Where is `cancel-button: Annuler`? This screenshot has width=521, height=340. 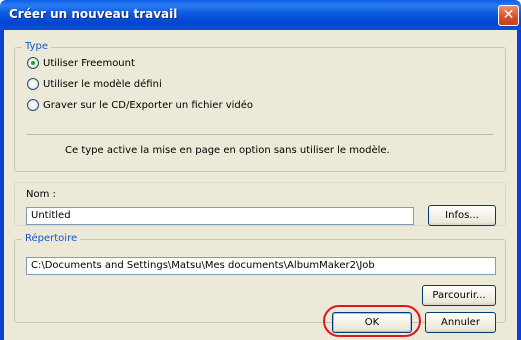
cancel-button: Annuler is located at coordinates (460, 322).